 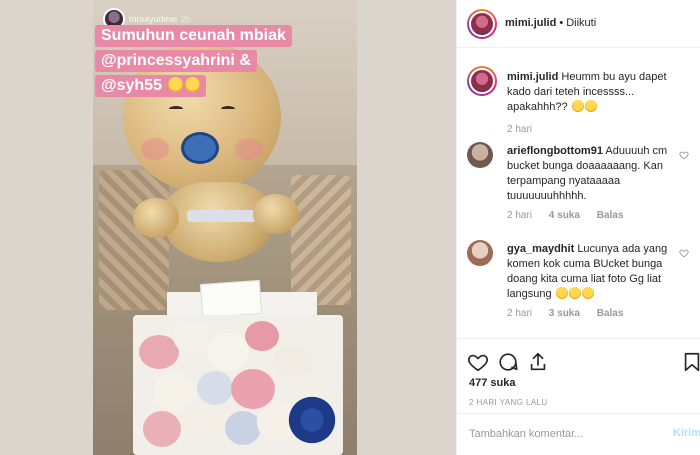 I want to click on comment-username: gya_maydhit, so click(x=540, y=249).